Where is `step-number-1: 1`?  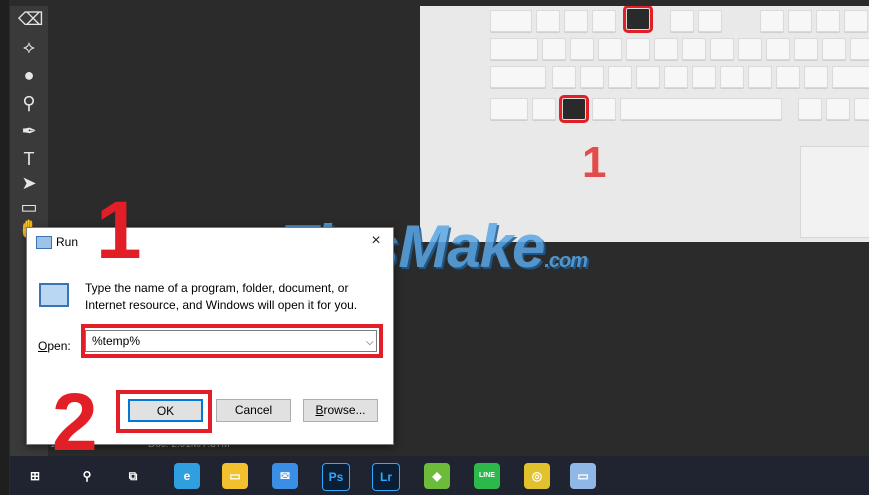 step-number-1: 1 is located at coordinates (119, 230).